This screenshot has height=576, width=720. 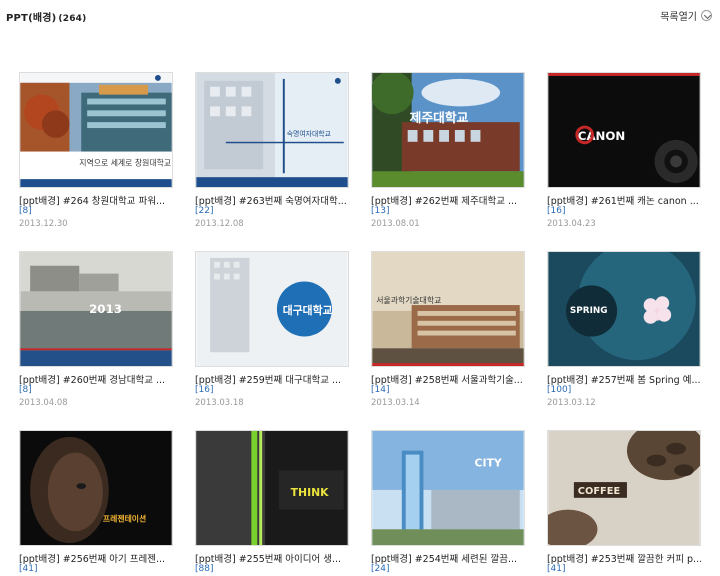 I want to click on post-date: 2013.04.08, so click(x=43, y=403).